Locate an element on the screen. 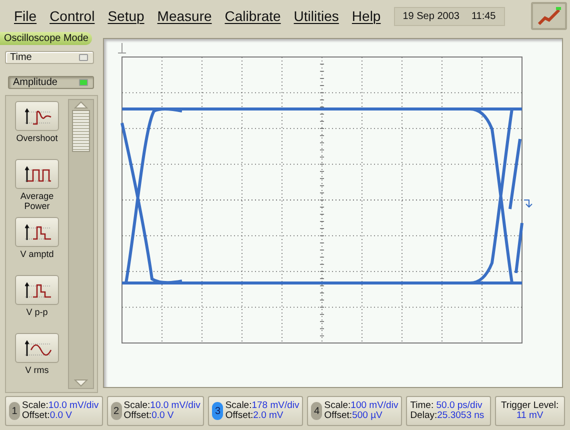 The height and width of the screenshot is (430, 570). measurement-label: Average Power is located at coordinates (37, 201).